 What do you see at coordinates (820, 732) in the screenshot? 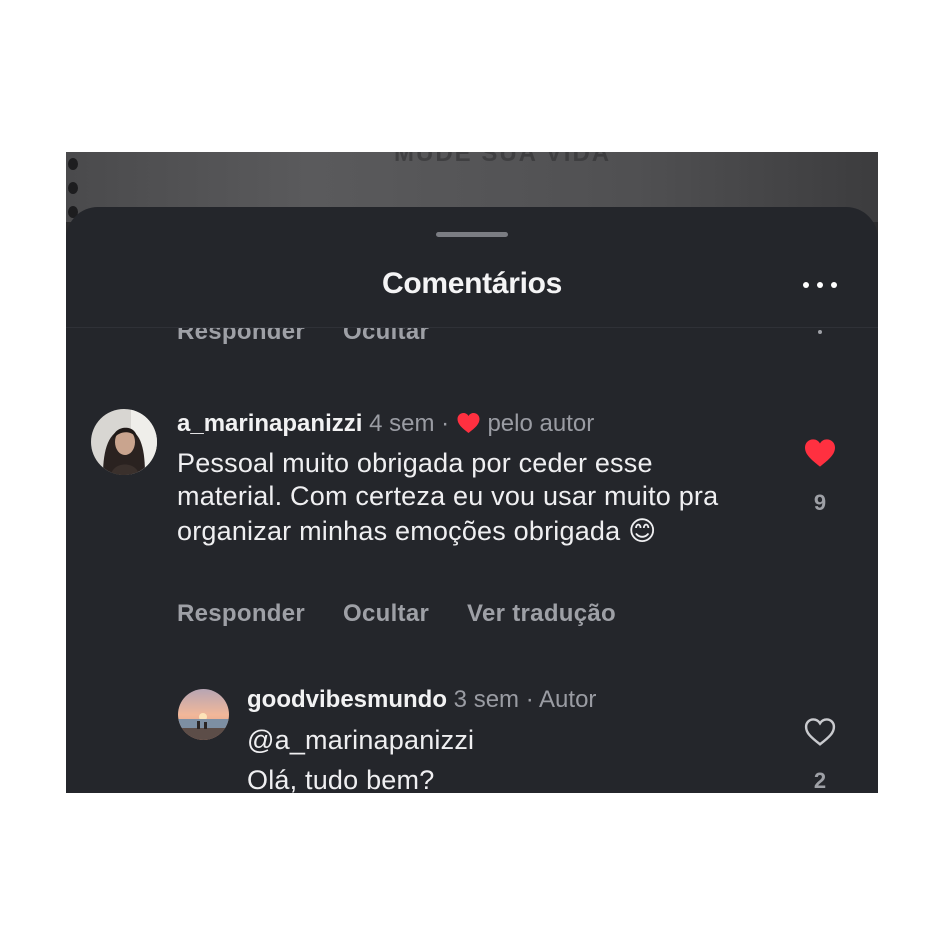
I see `like-heart-outline-icon` at bounding box center [820, 732].